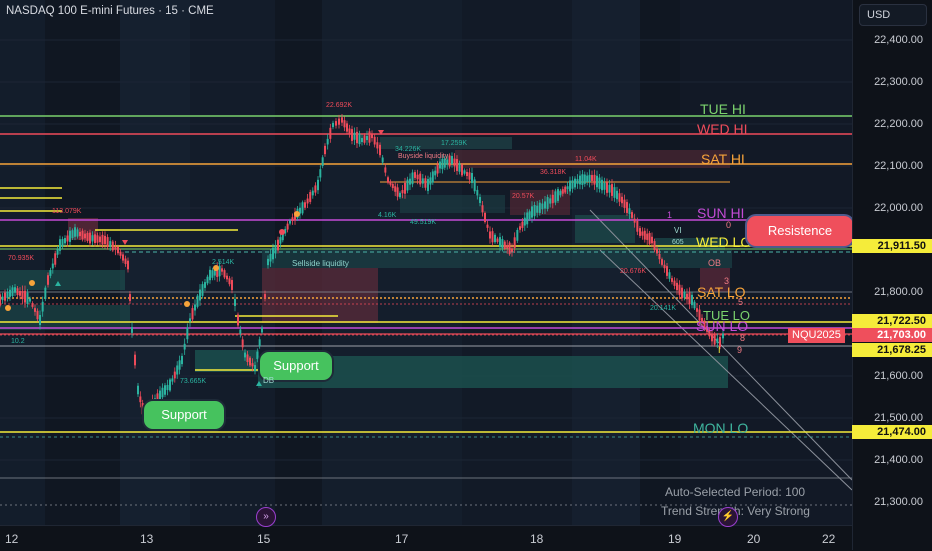 This screenshot has height=551, width=932. What do you see at coordinates (729, 225) in the screenshot?
I see `count-mark: 0` at bounding box center [729, 225].